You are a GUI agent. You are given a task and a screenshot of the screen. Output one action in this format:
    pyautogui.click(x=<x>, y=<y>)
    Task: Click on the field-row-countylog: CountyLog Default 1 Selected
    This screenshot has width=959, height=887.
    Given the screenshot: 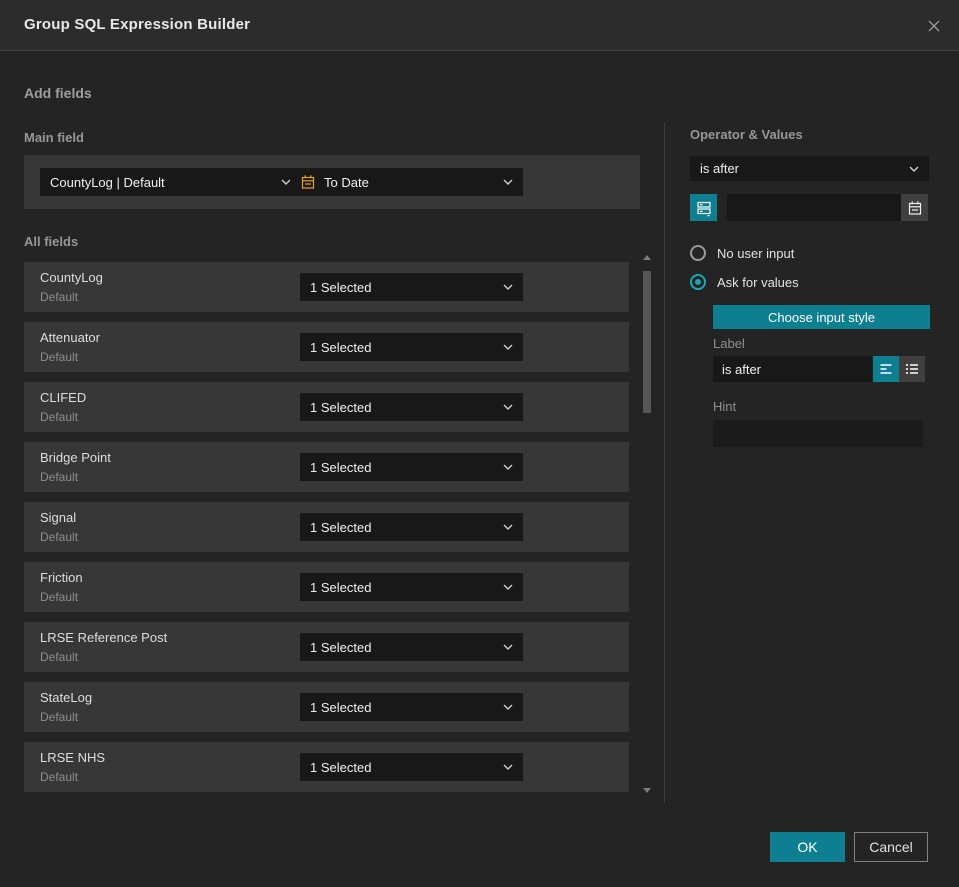 What is the action you would take?
    pyautogui.click(x=326, y=287)
    